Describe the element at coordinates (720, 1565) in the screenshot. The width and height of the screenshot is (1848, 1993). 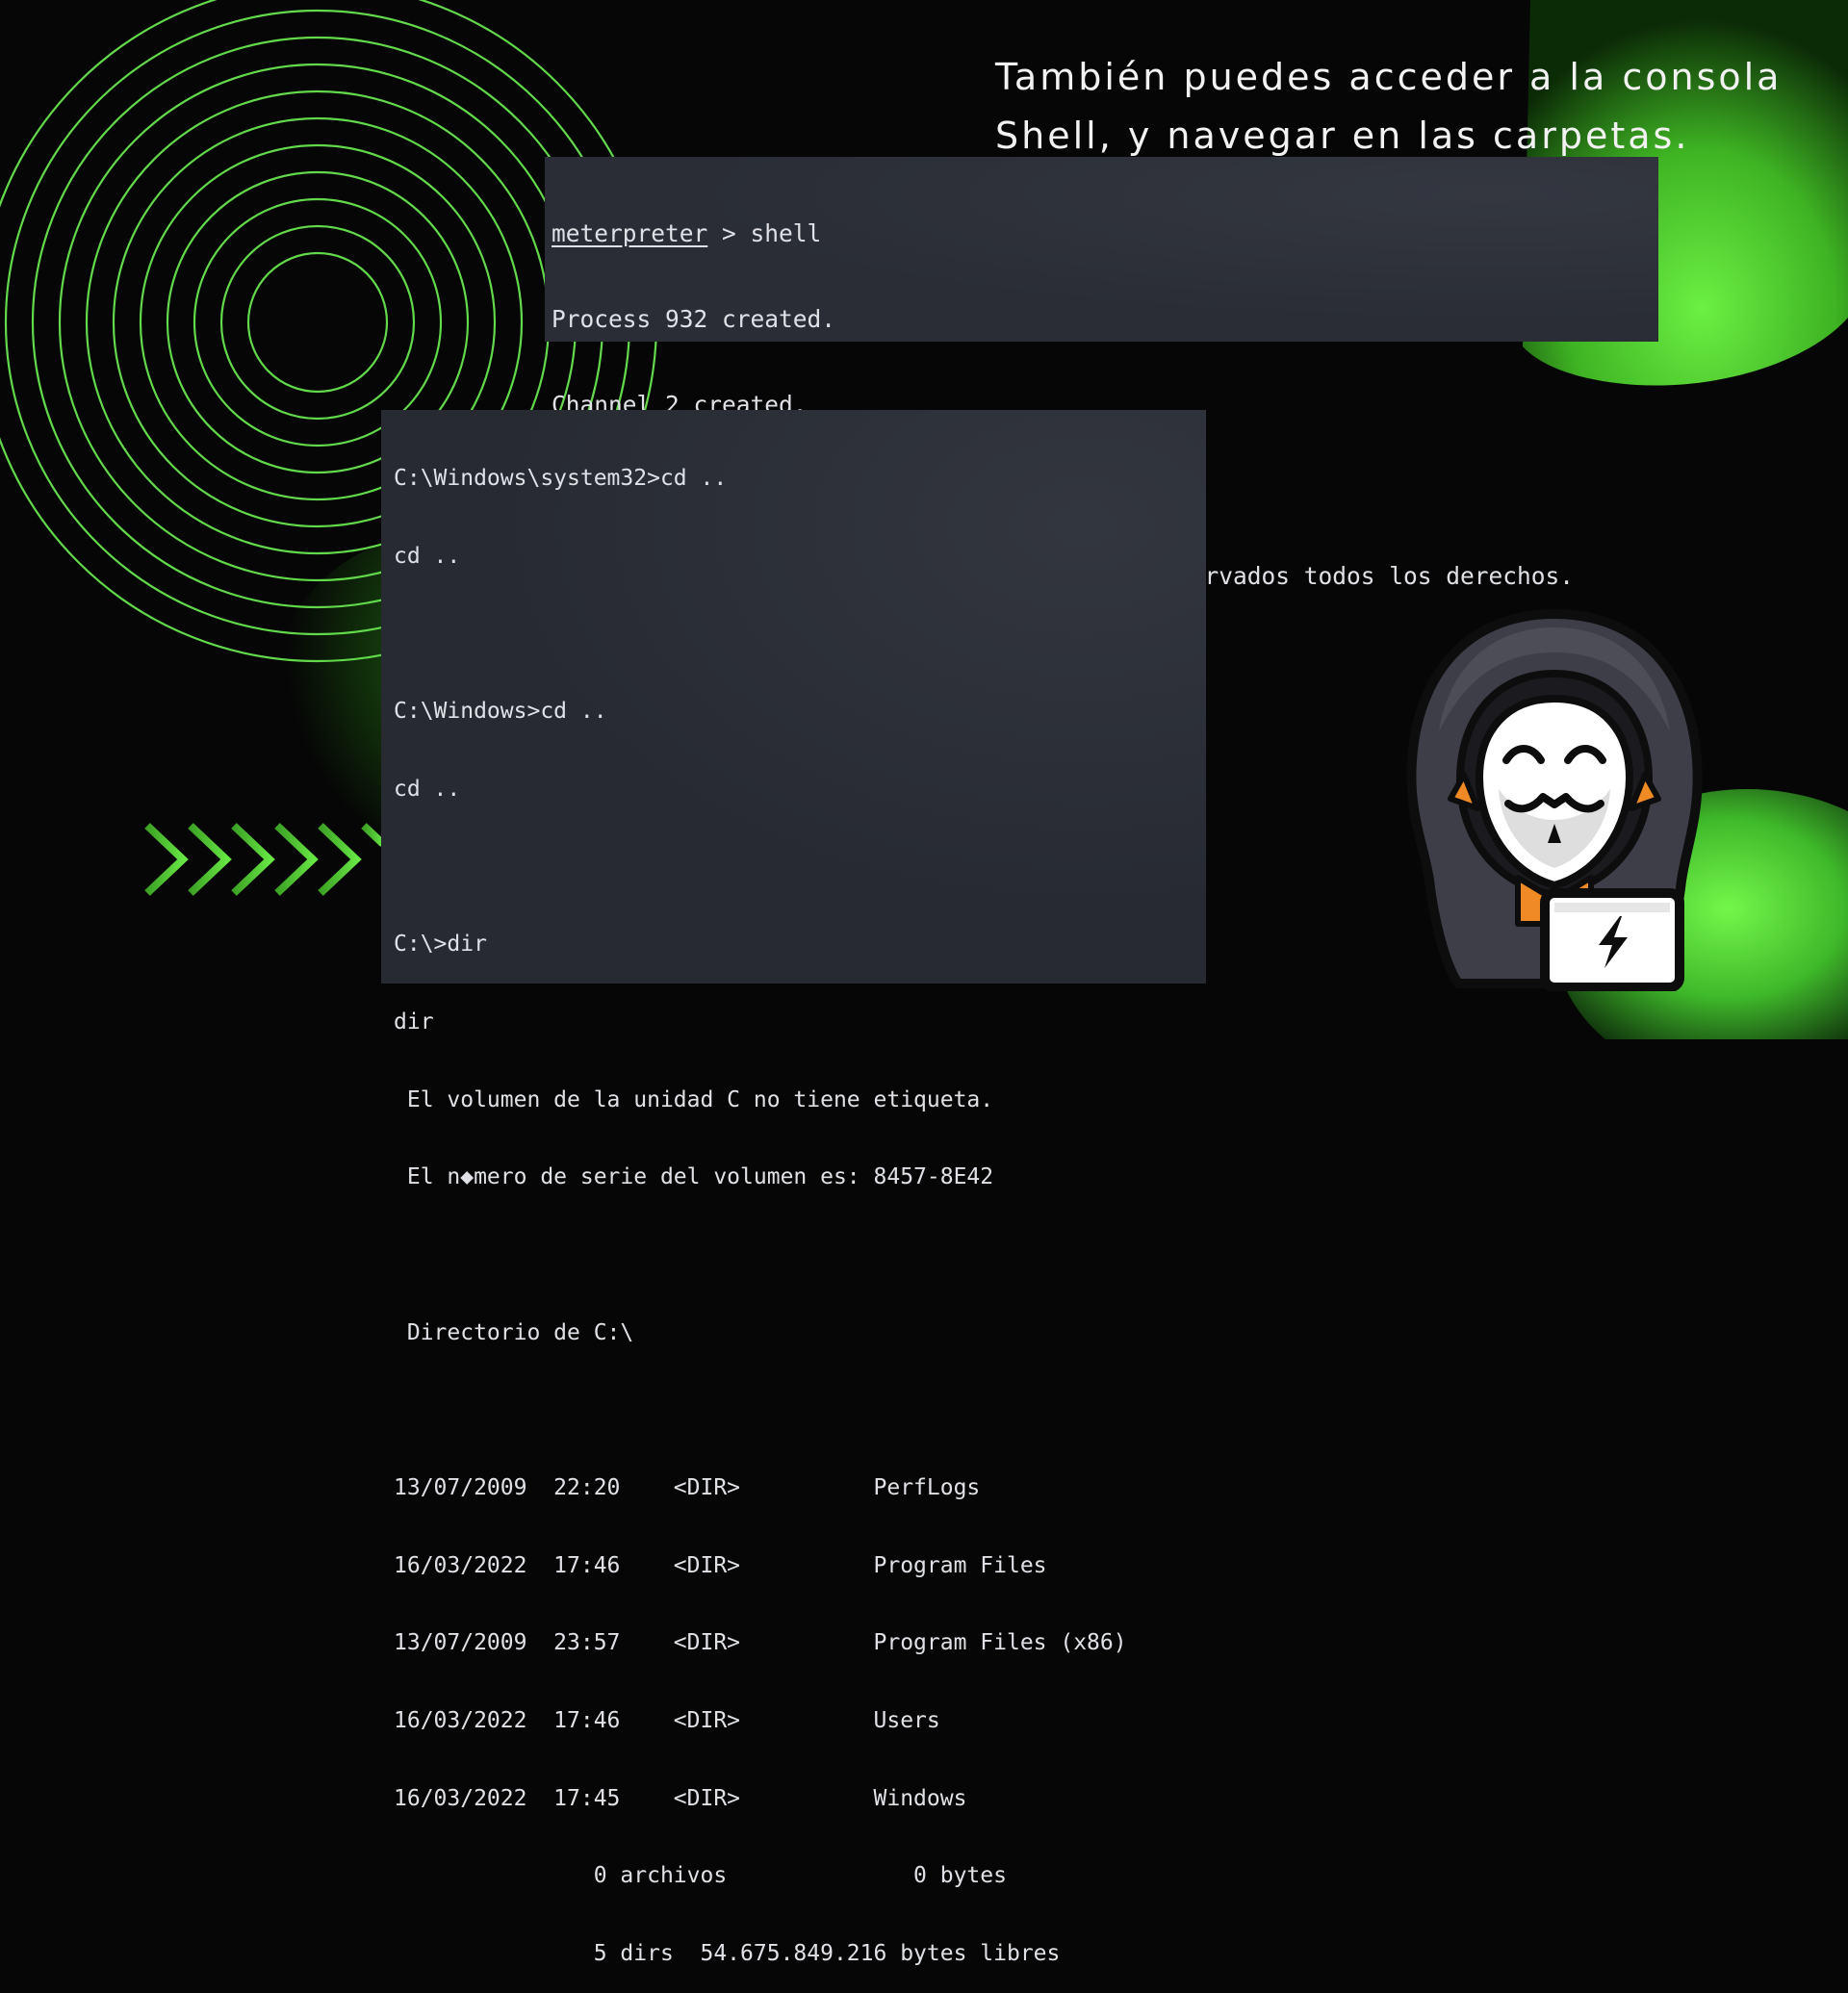
I see `dir-entry: 16/03/2022 17:46 <DIR> Program Files` at that location.